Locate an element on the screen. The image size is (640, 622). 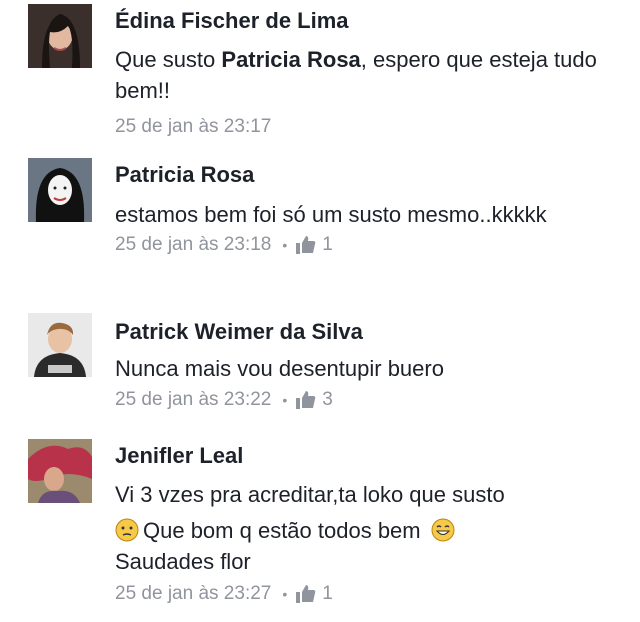
comment-author: Édina Fischer de Lima is located at coordinates (372, 21).